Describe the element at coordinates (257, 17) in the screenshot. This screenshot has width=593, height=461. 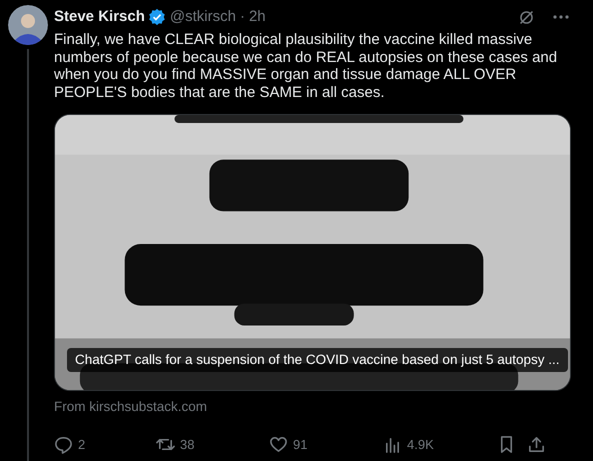
I see `post-time: 2h` at that location.